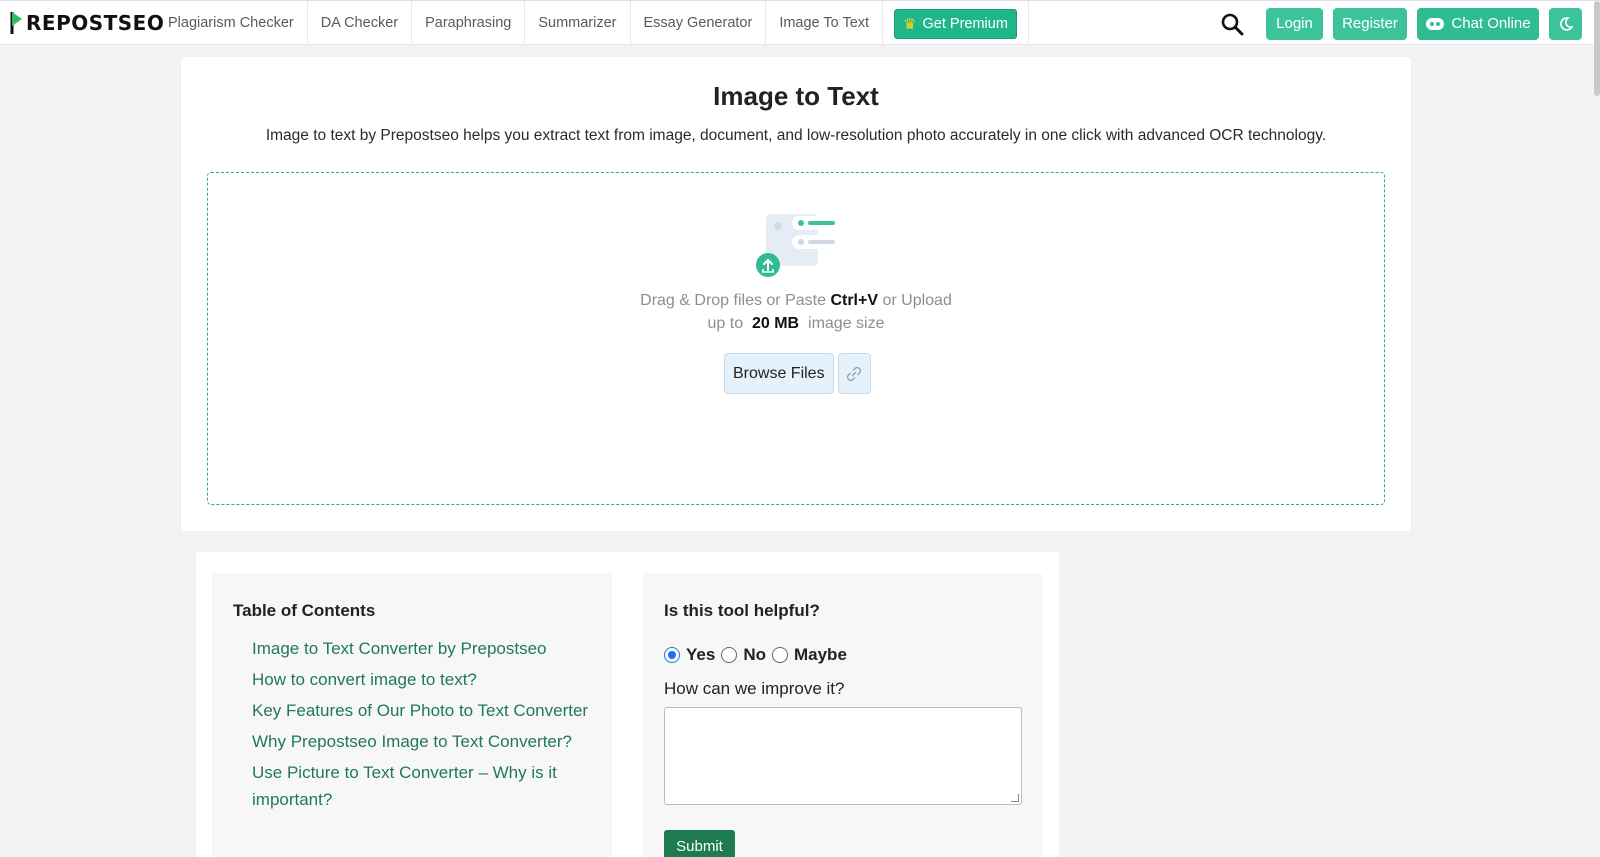 This screenshot has height=857, width=1600. I want to click on improve-question: How can we improve it?, so click(754, 688).